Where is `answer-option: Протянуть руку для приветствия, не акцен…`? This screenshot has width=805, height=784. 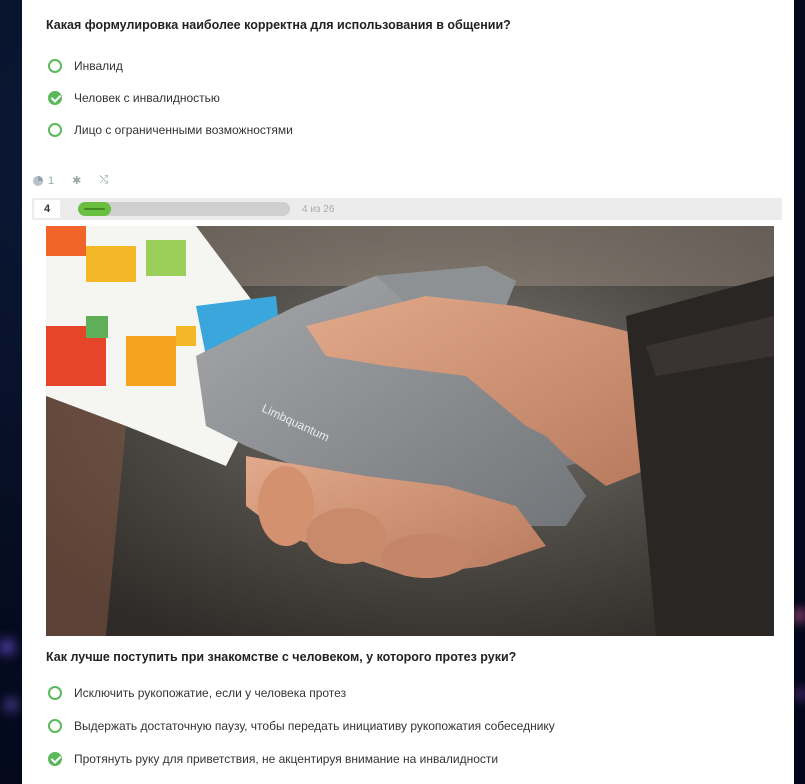 answer-option: Протянуть руку для приветствия, не акцен… is located at coordinates (273, 759).